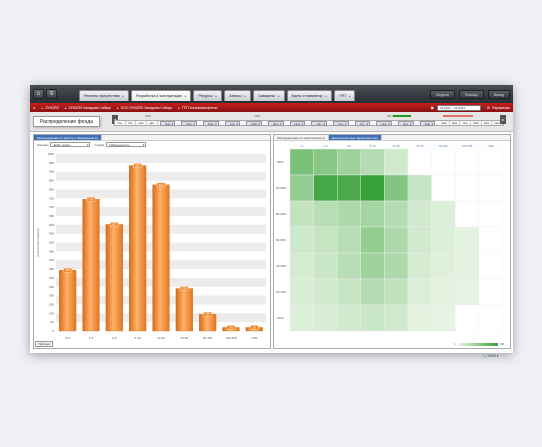 The image size is (542, 447). I want to click on menu-icon: ≡, so click(51, 94).